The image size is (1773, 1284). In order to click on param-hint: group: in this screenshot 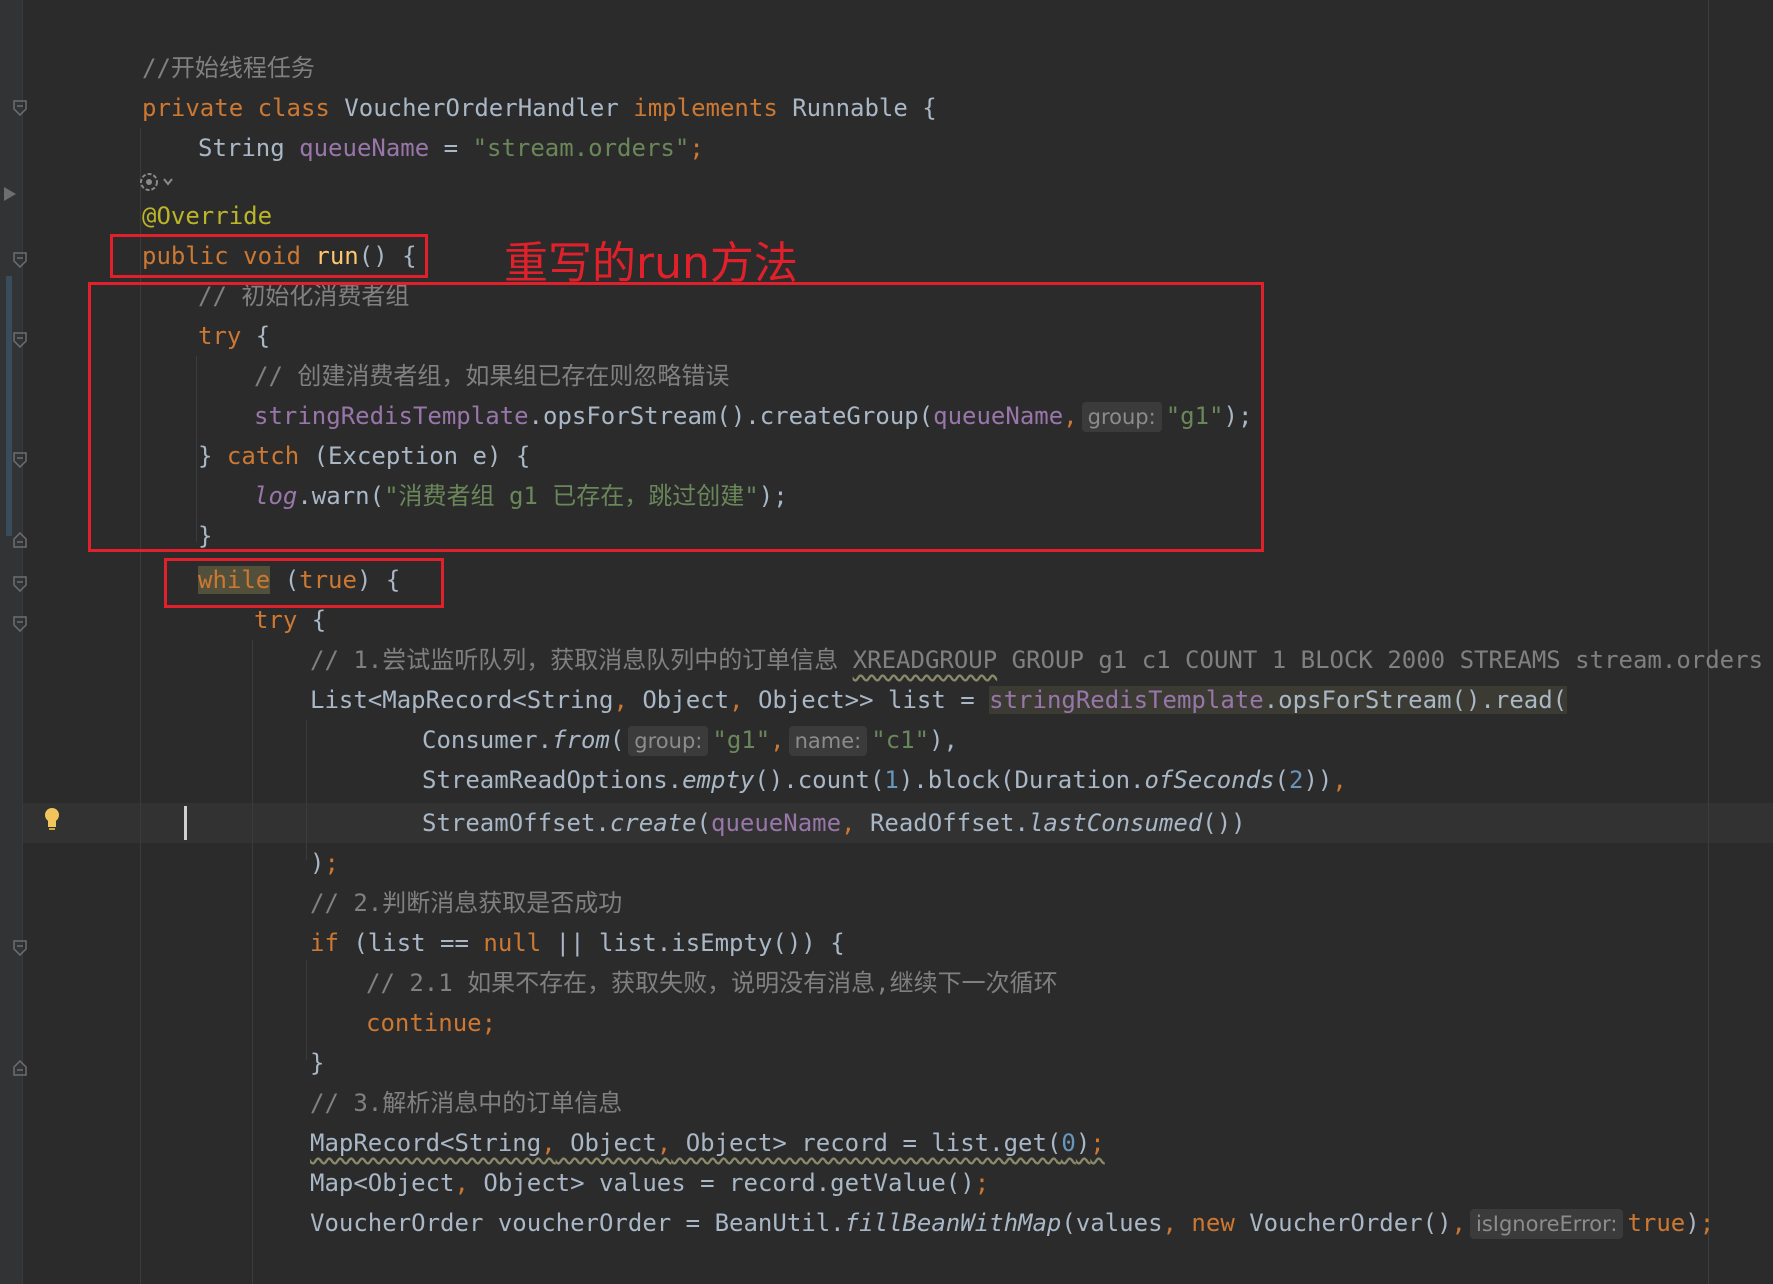, I will do `click(668, 741)`.